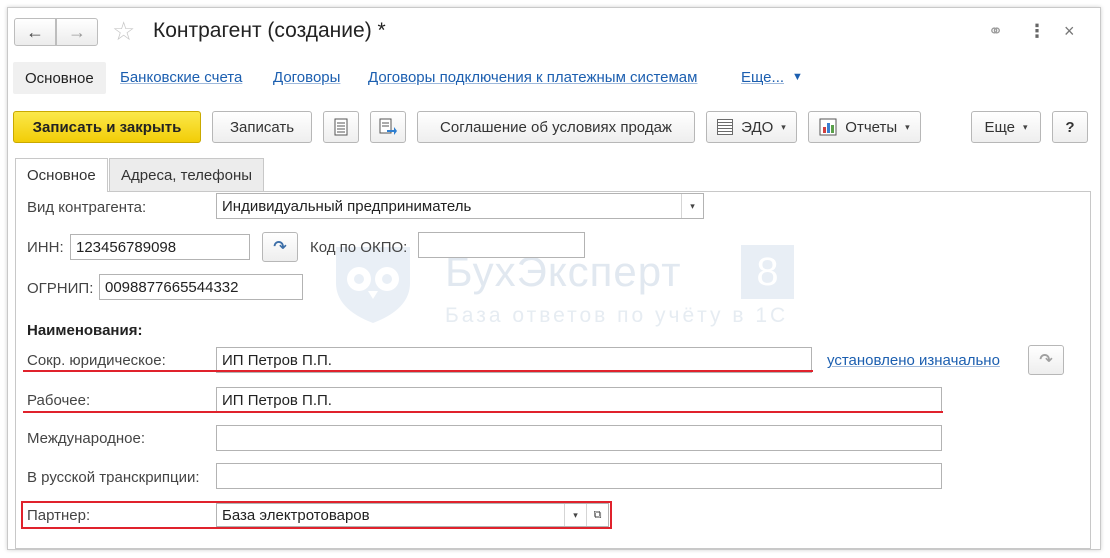 This screenshot has width=1110, height=558. Describe the element at coordinates (113, 477) in the screenshot. I see `russian-transcription-label: В русской транскрипции:` at that location.